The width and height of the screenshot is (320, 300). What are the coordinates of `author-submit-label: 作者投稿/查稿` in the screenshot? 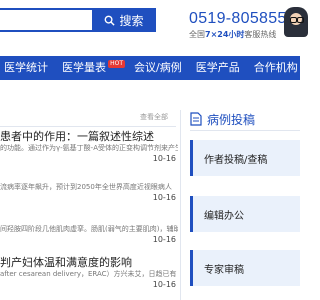 It's located at (236, 160).